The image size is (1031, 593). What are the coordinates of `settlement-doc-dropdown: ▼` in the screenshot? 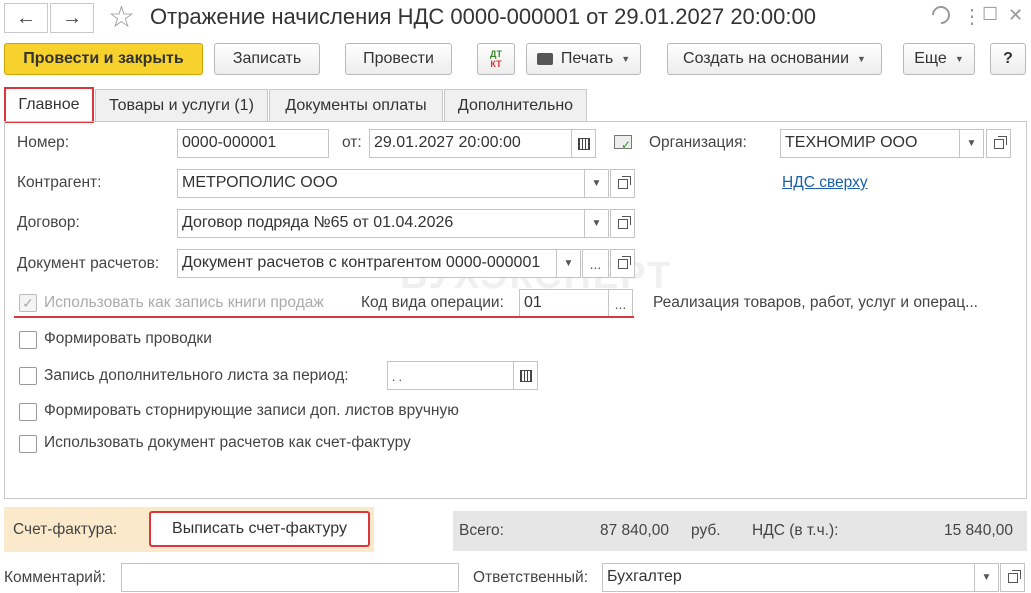 It's located at (568, 263).